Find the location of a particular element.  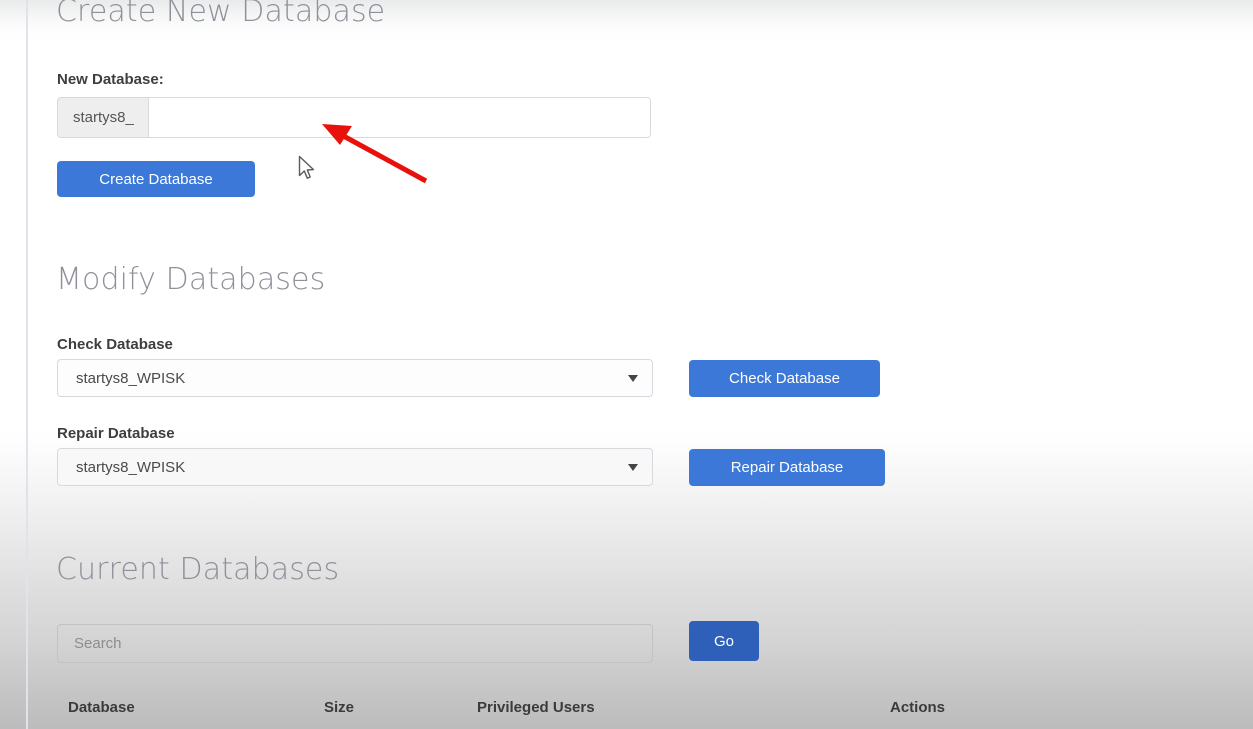

create-database-button: Create Database is located at coordinates (156, 179).